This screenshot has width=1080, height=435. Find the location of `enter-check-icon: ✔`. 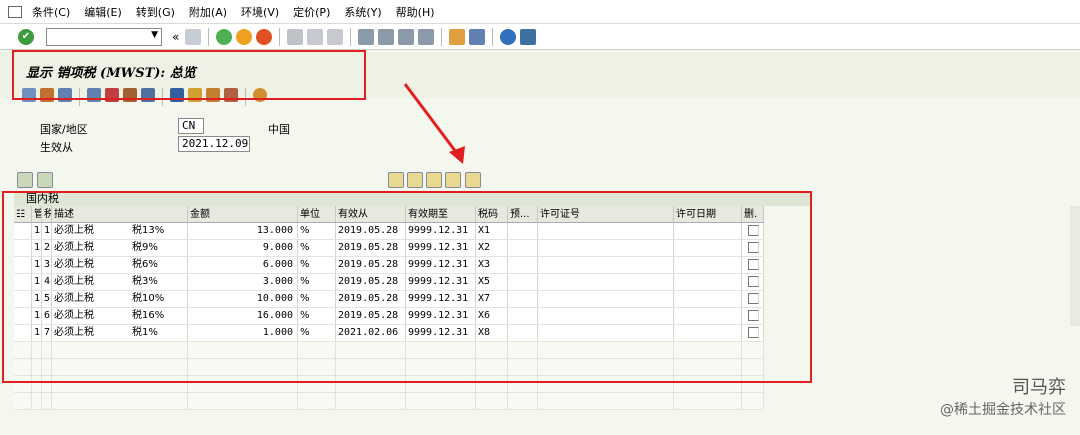

enter-check-icon: ✔ is located at coordinates (26, 36).